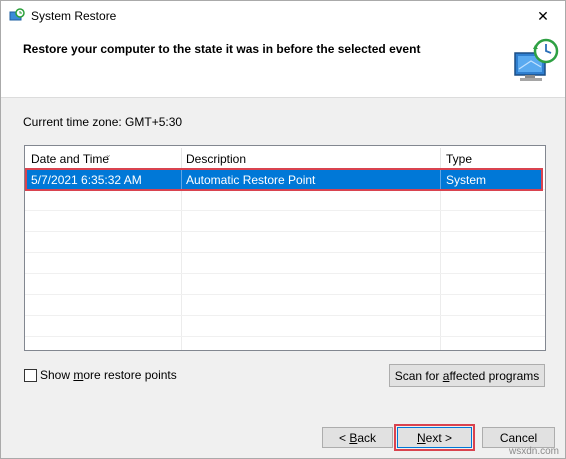 Image resolution: width=566 pixels, height=459 pixels. I want to click on show-more-checkbox, so click(30, 375).